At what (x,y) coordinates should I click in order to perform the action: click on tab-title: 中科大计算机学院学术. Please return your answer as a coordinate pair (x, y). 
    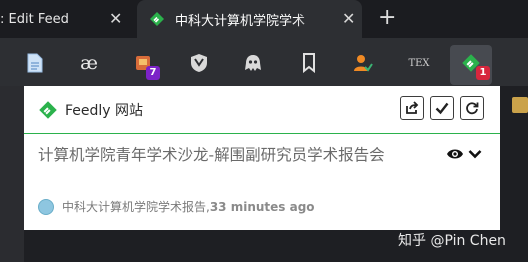
    Looking at the image, I should click on (240, 21).